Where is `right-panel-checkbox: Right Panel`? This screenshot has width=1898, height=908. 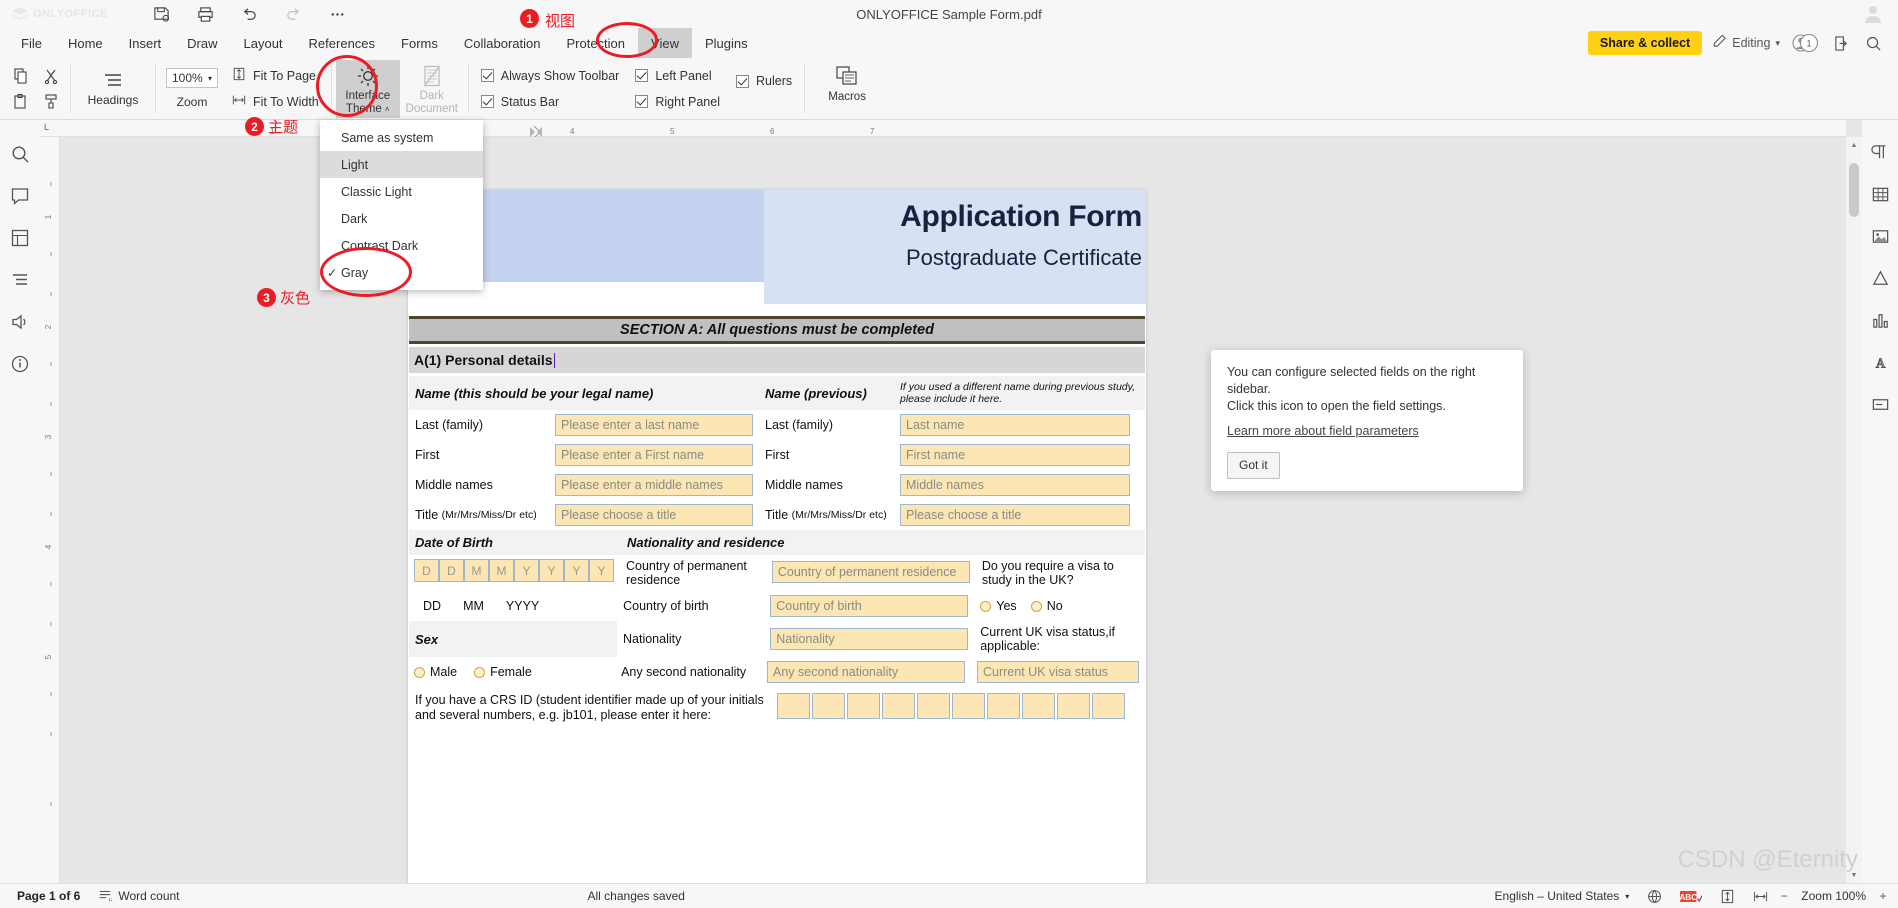 right-panel-checkbox: Right Panel is located at coordinates (677, 102).